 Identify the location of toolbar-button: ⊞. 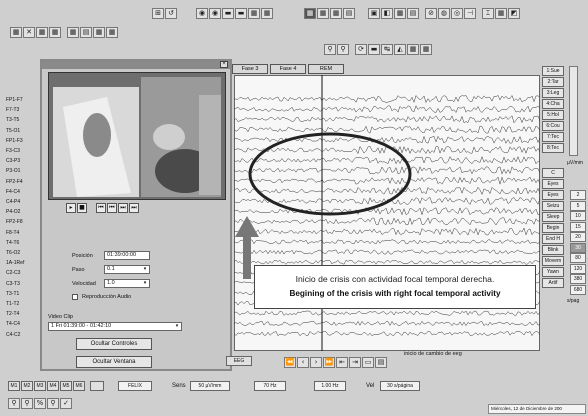
(158, 13).